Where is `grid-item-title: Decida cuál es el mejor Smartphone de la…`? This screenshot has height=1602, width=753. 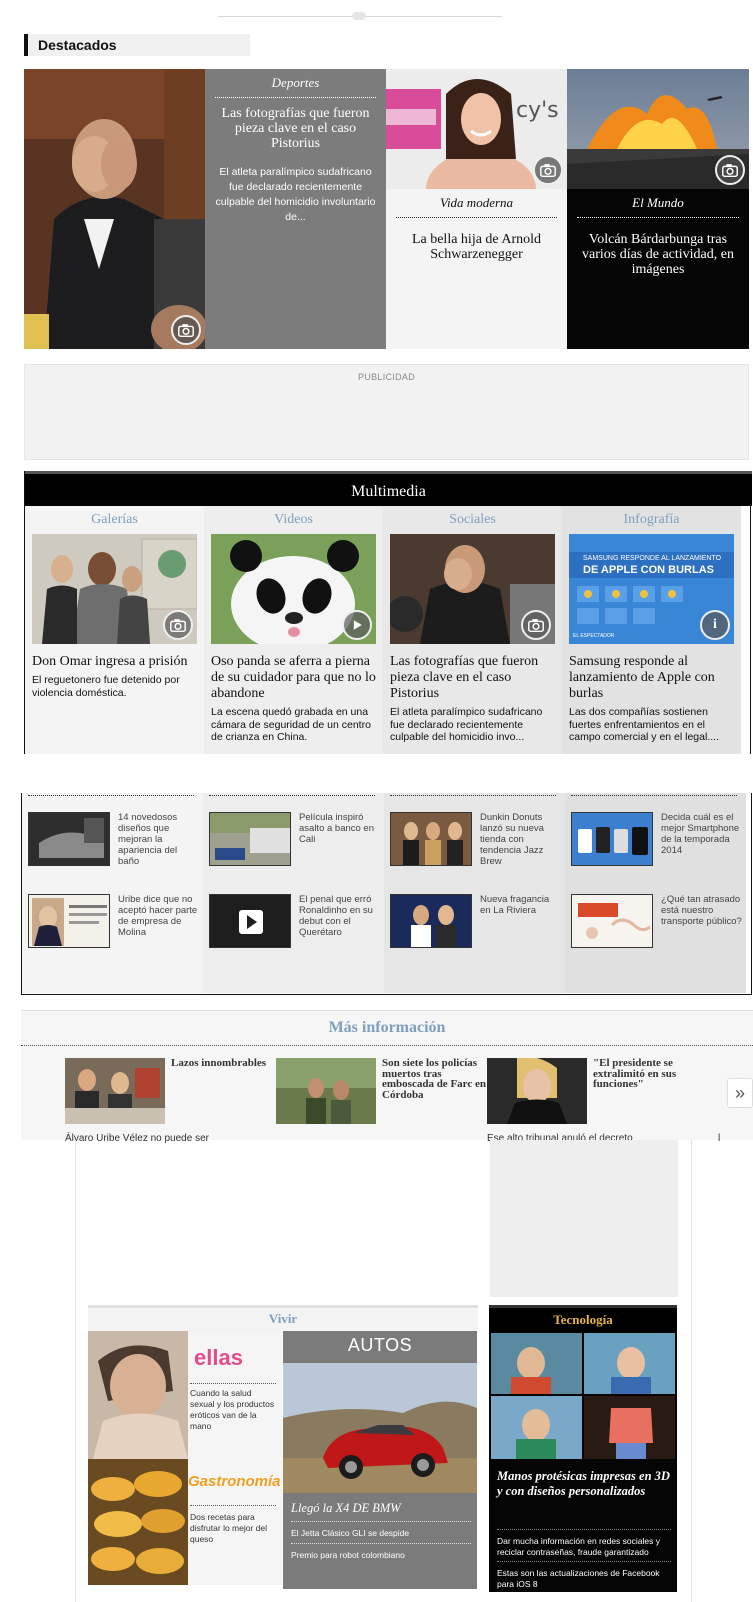 grid-item-title: Decida cuál es el mejor Smartphone de la… is located at coordinates (702, 834).